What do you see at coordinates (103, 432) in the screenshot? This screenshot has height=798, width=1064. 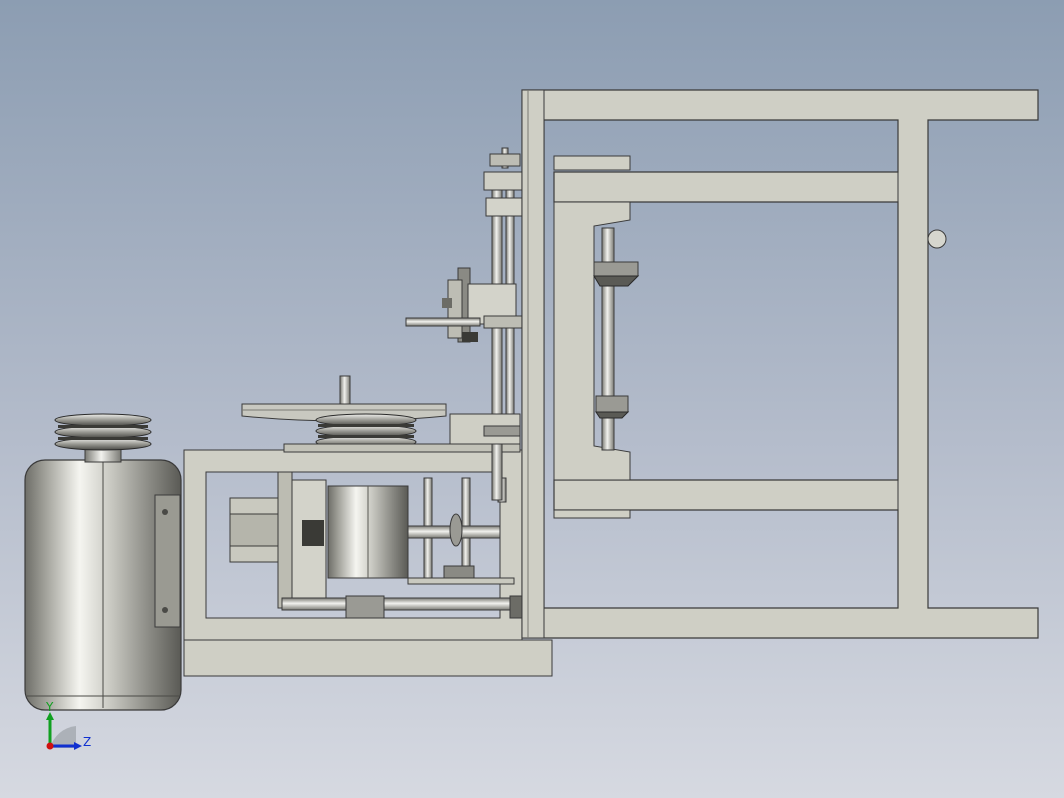 I see `motor-pulley` at bounding box center [103, 432].